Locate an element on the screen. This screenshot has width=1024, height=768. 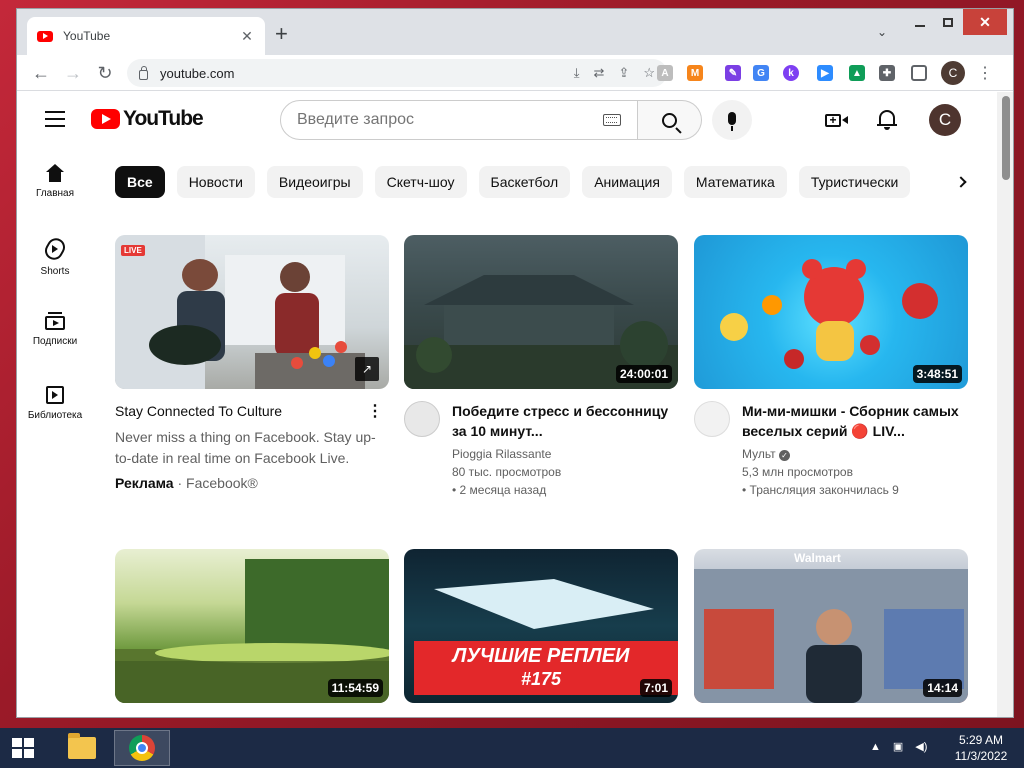
tab-strip: YouTube ✕ + ⌄ ✕ is located at coordinates (515, 32).